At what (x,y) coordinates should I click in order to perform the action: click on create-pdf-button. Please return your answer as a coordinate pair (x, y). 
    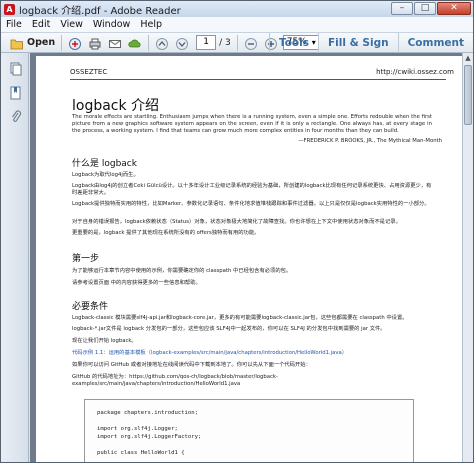
    Looking at the image, I should click on (75, 43).